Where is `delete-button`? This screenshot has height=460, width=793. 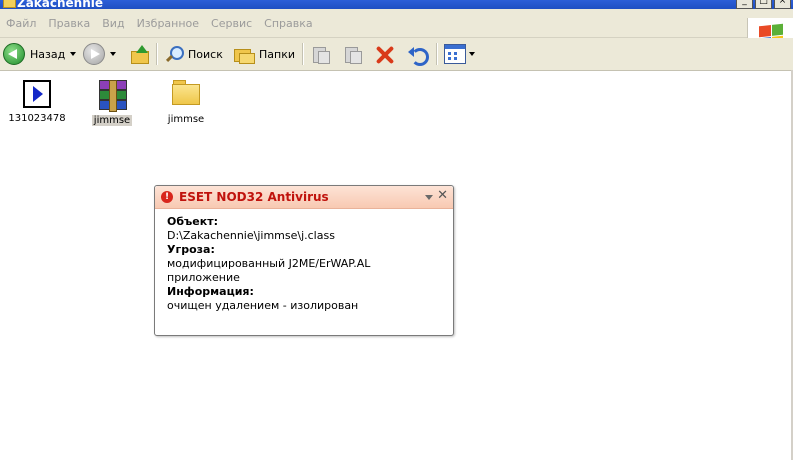 delete-button is located at coordinates (385, 54).